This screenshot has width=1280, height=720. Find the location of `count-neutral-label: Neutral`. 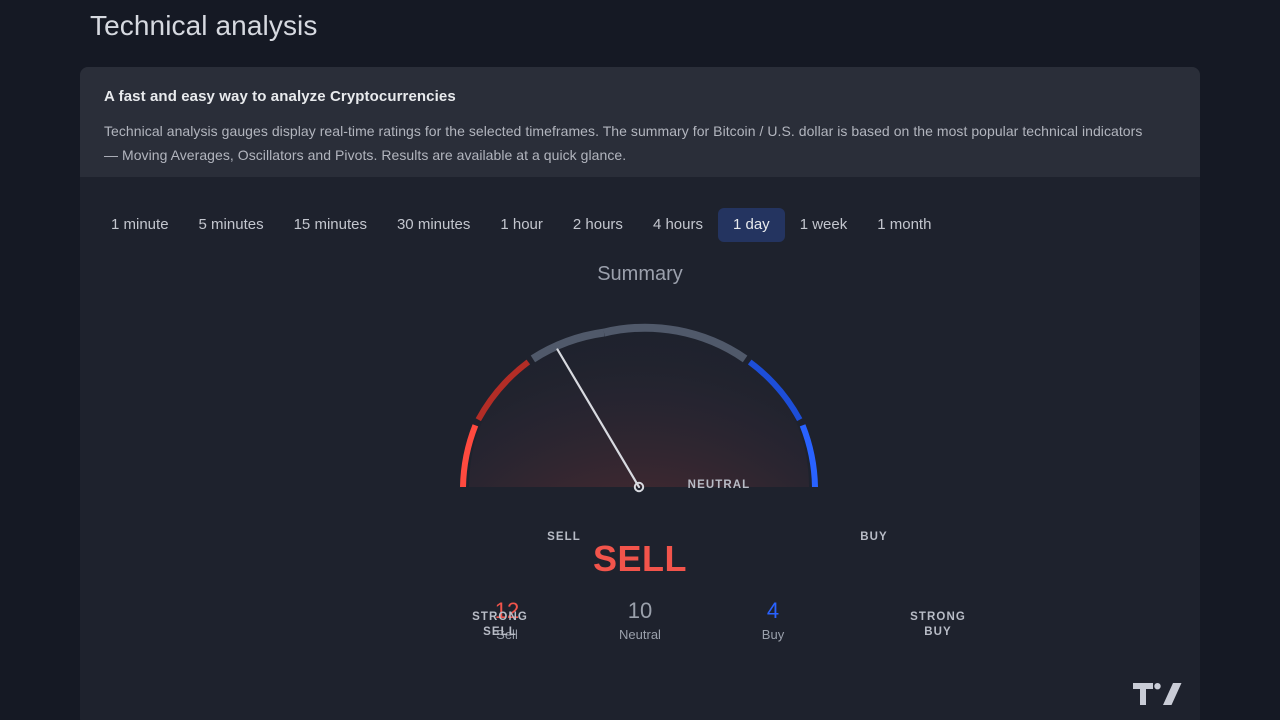

count-neutral-label: Neutral is located at coordinates (640, 634).